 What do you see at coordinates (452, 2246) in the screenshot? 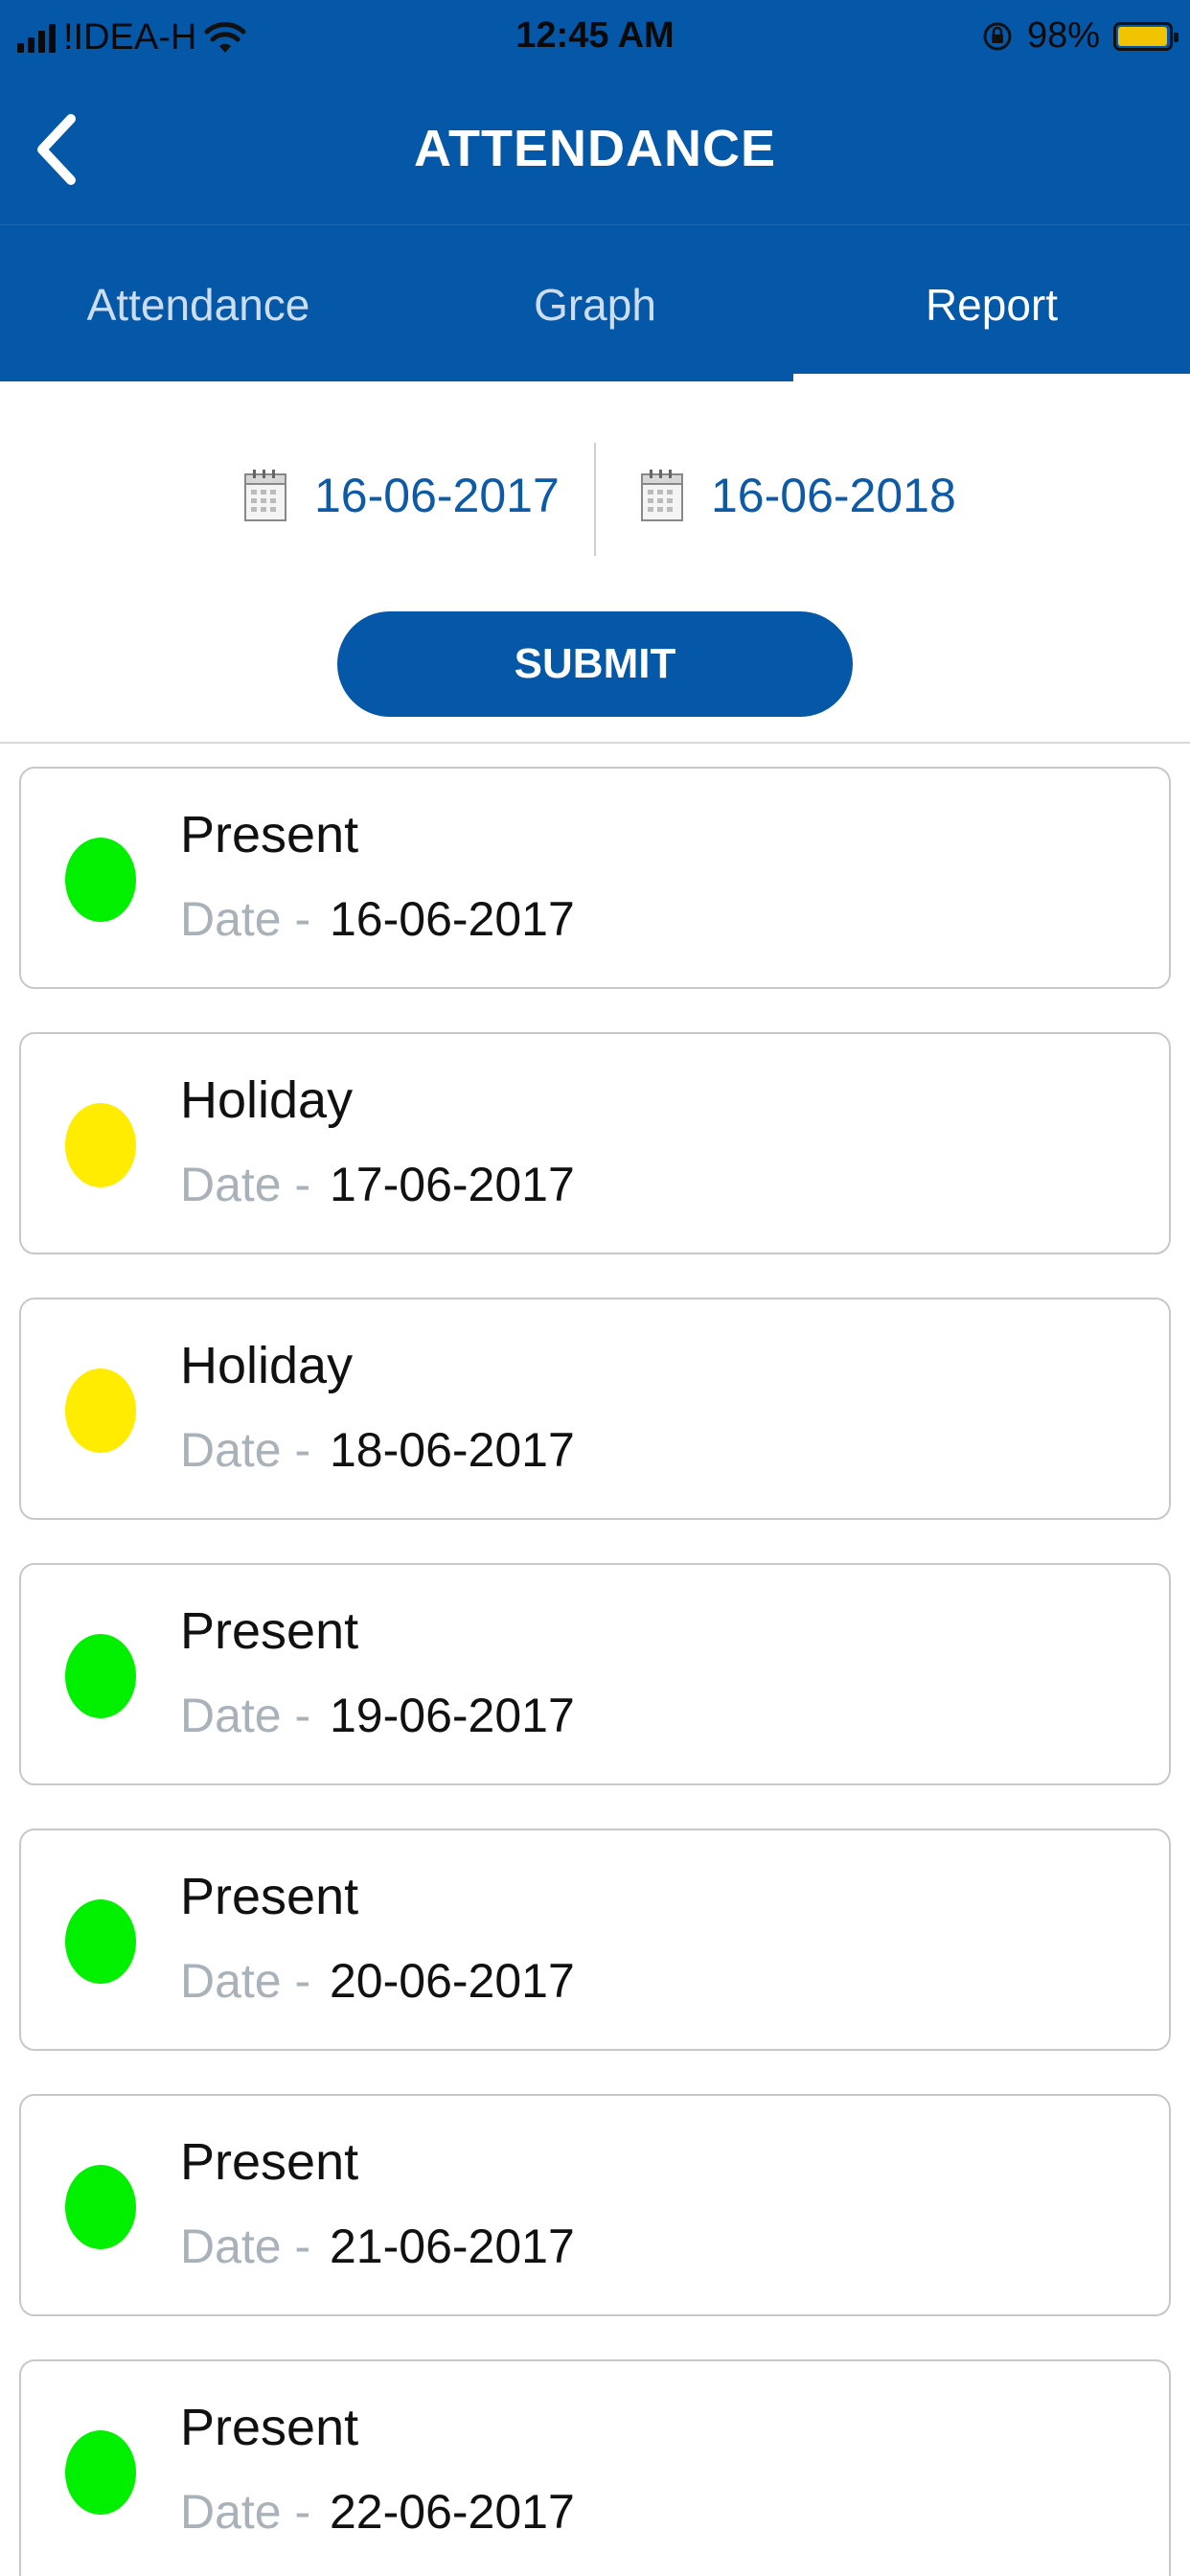
I see `record-date: 21-06-2017` at bounding box center [452, 2246].